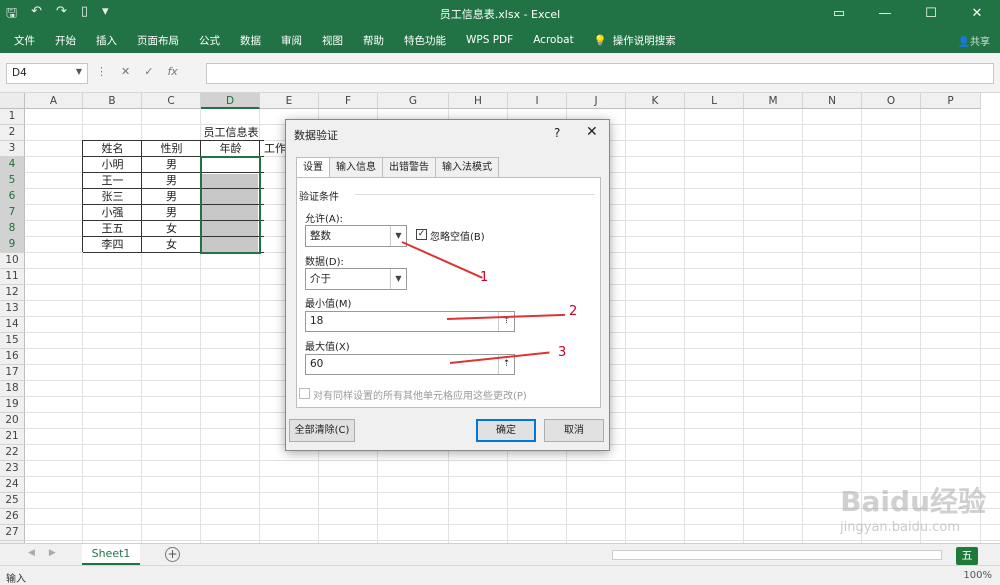 The image size is (1000, 585). What do you see at coordinates (12, 421) in the screenshot?
I see `row-header: 20` at bounding box center [12, 421].